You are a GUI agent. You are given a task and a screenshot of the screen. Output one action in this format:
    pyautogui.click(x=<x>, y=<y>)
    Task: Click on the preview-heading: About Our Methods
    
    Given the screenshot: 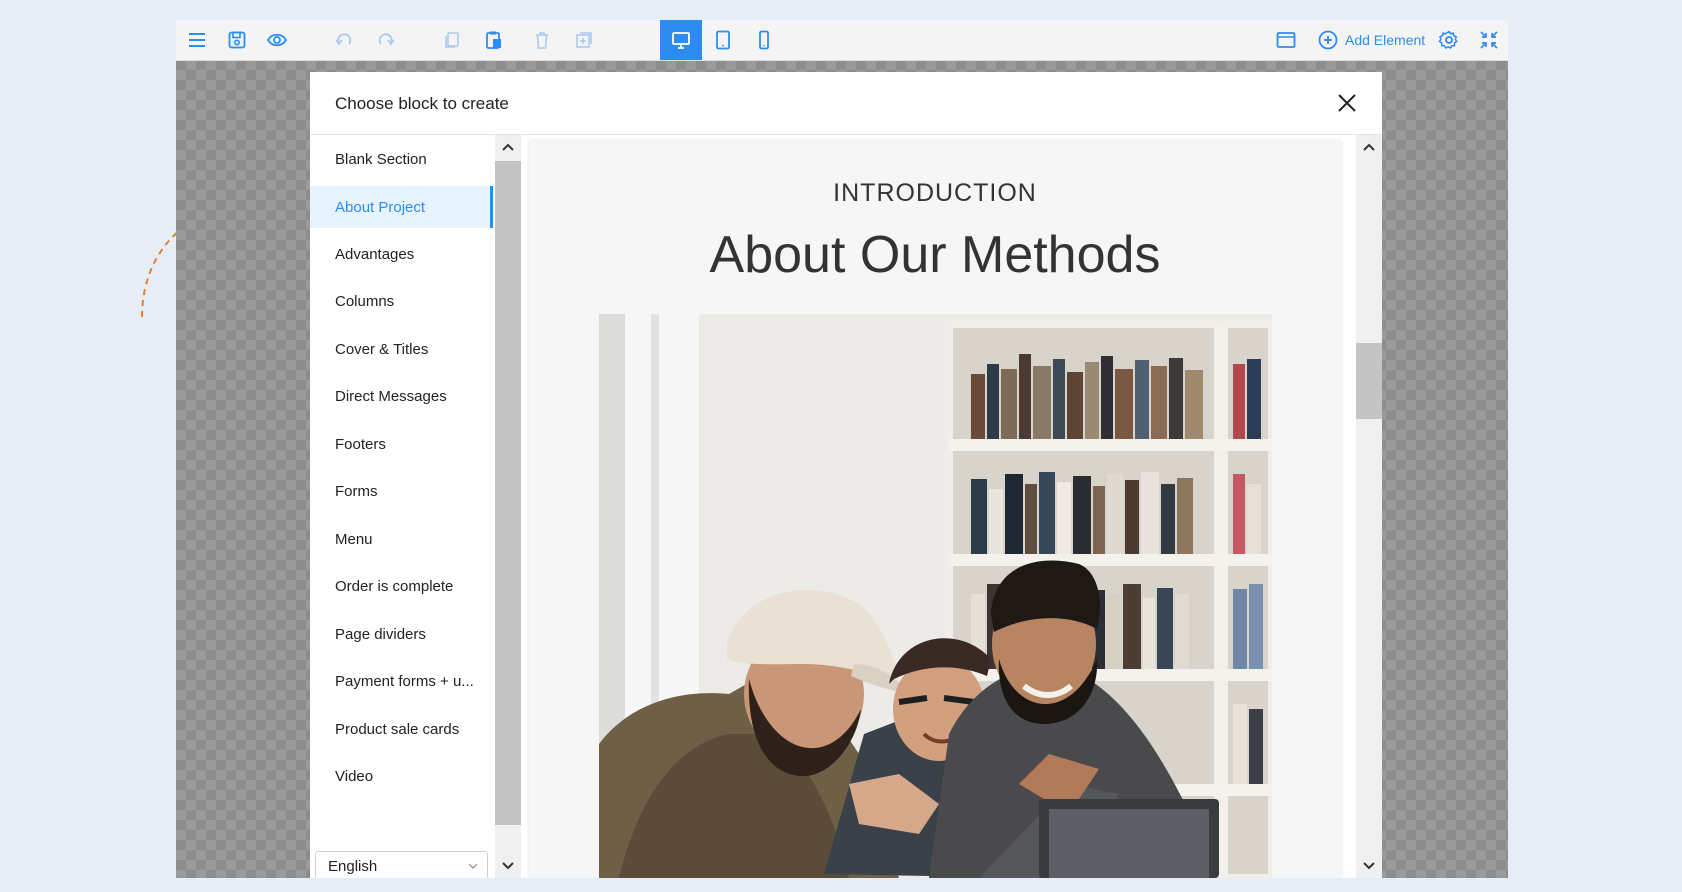 What is the action you would take?
    pyautogui.click(x=935, y=255)
    